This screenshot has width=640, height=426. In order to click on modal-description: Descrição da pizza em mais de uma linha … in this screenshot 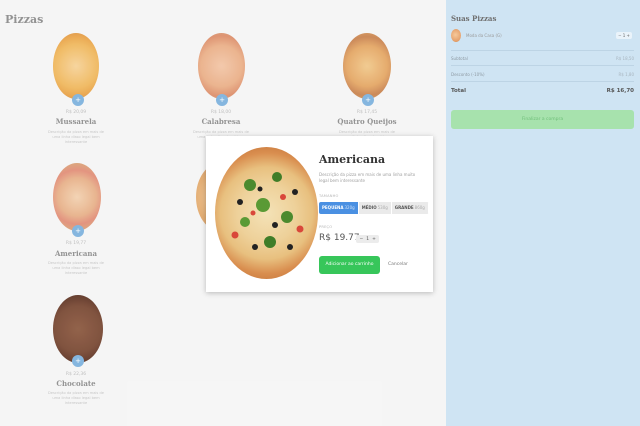, I will do `click(367, 177)`.